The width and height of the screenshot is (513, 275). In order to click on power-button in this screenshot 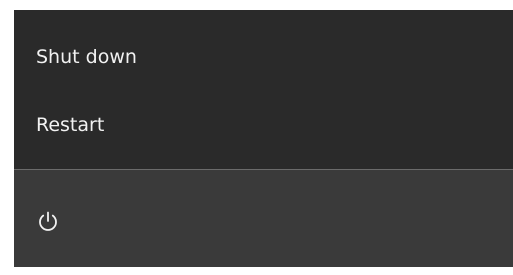, I will do `click(48, 222)`.